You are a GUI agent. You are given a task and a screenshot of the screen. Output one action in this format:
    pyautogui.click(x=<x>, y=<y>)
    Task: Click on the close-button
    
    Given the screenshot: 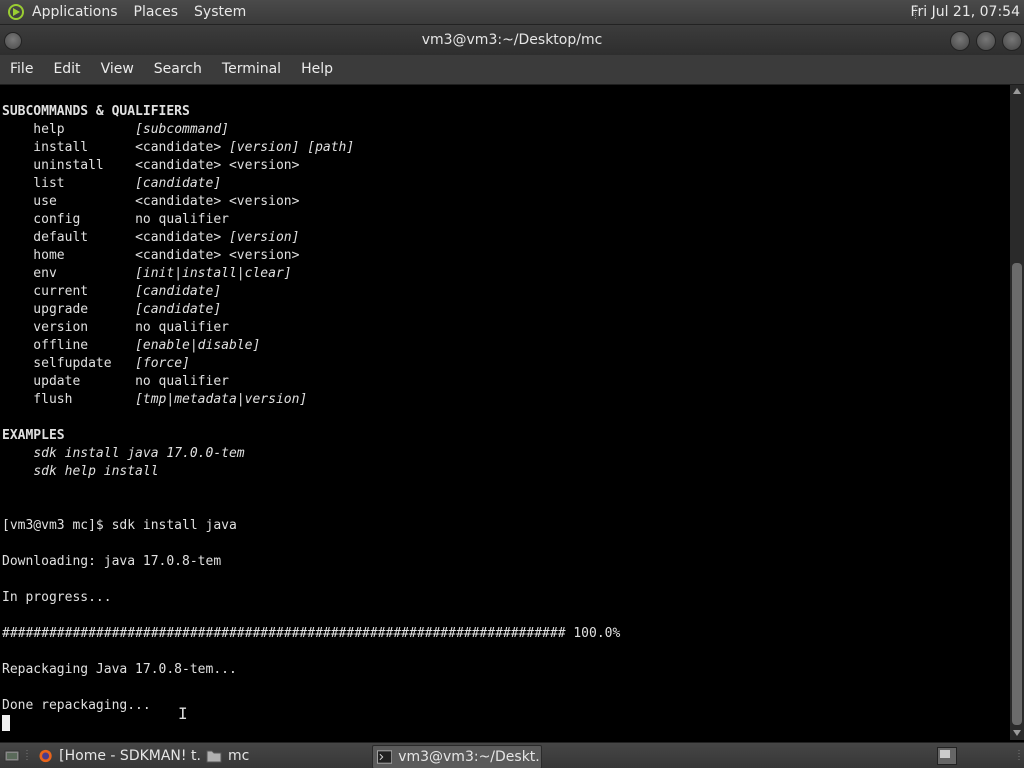 What is the action you would take?
    pyautogui.click(x=1012, y=41)
    